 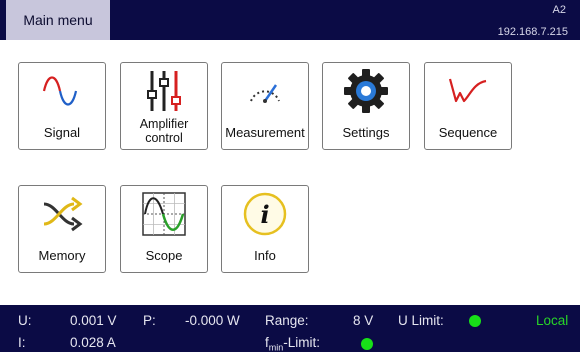 What do you see at coordinates (62, 91) in the screenshot?
I see `sine-wave-icon` at bounding box center [62, 91].